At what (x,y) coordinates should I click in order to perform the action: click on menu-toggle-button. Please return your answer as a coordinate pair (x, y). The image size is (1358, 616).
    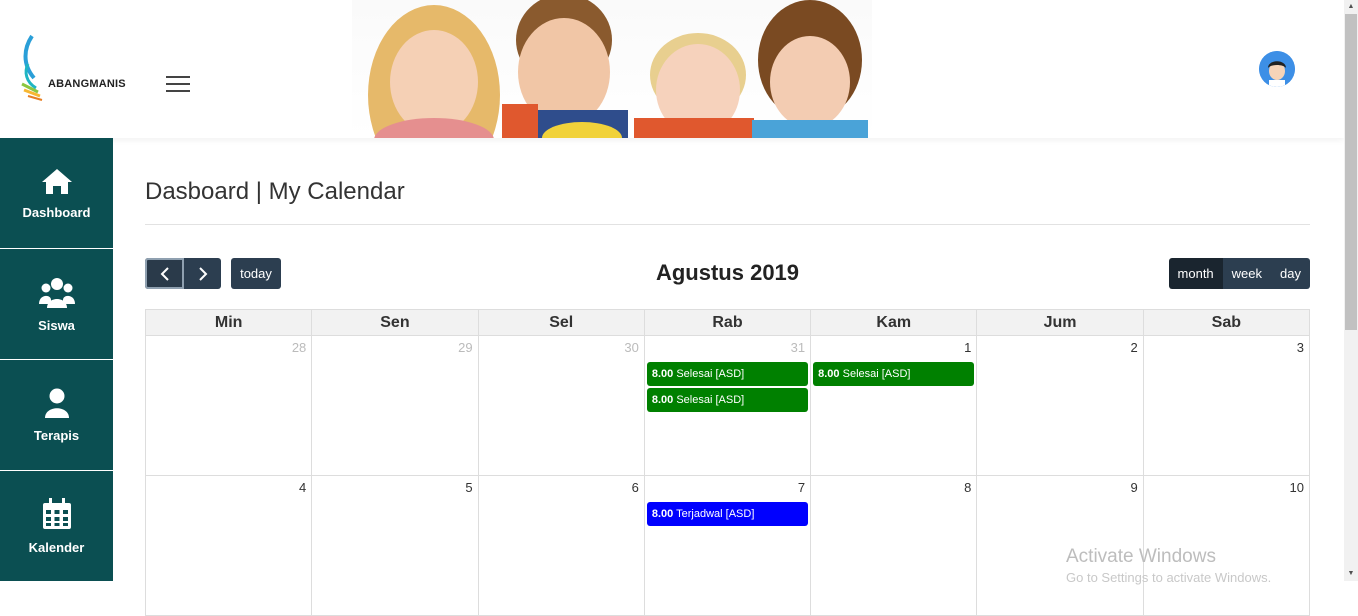
    Looking at the image, I should click on (178, 84).